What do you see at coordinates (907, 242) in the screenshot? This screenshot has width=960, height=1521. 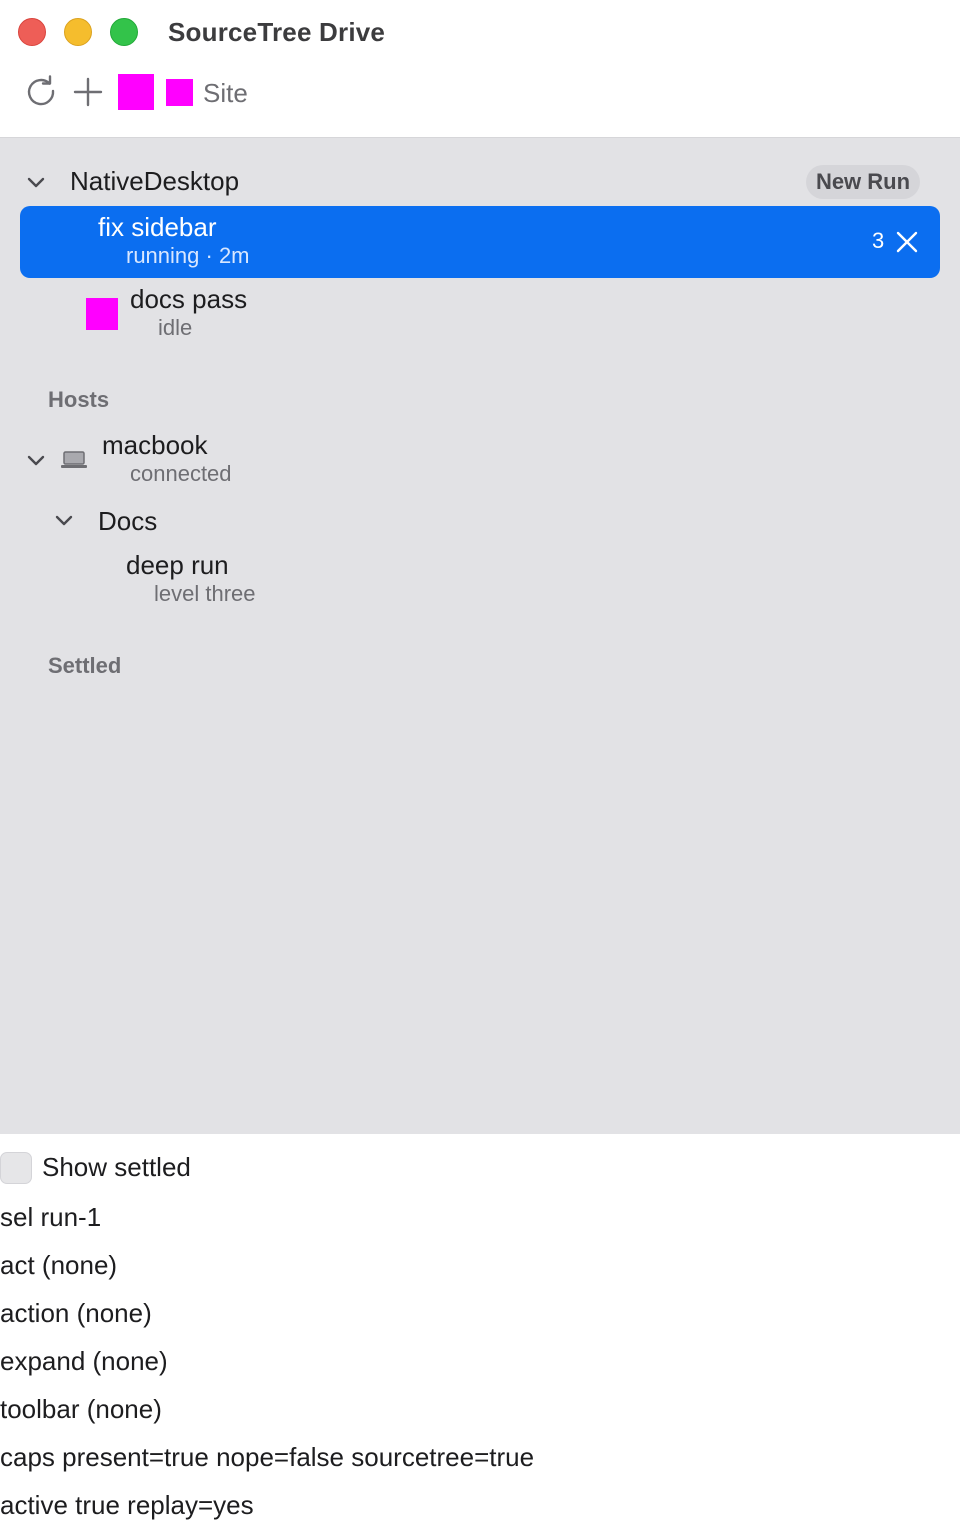 I see `close-icon` at bounding box center [907, 242].